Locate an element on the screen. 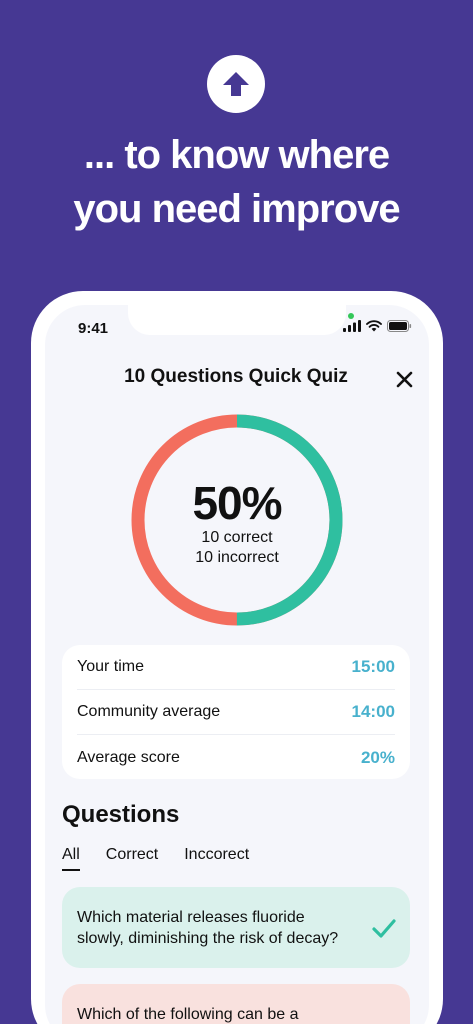 Image resolution: width=473 pixels, height=1024 pixels. checkmark-icon is located at coordinates (384, 928).